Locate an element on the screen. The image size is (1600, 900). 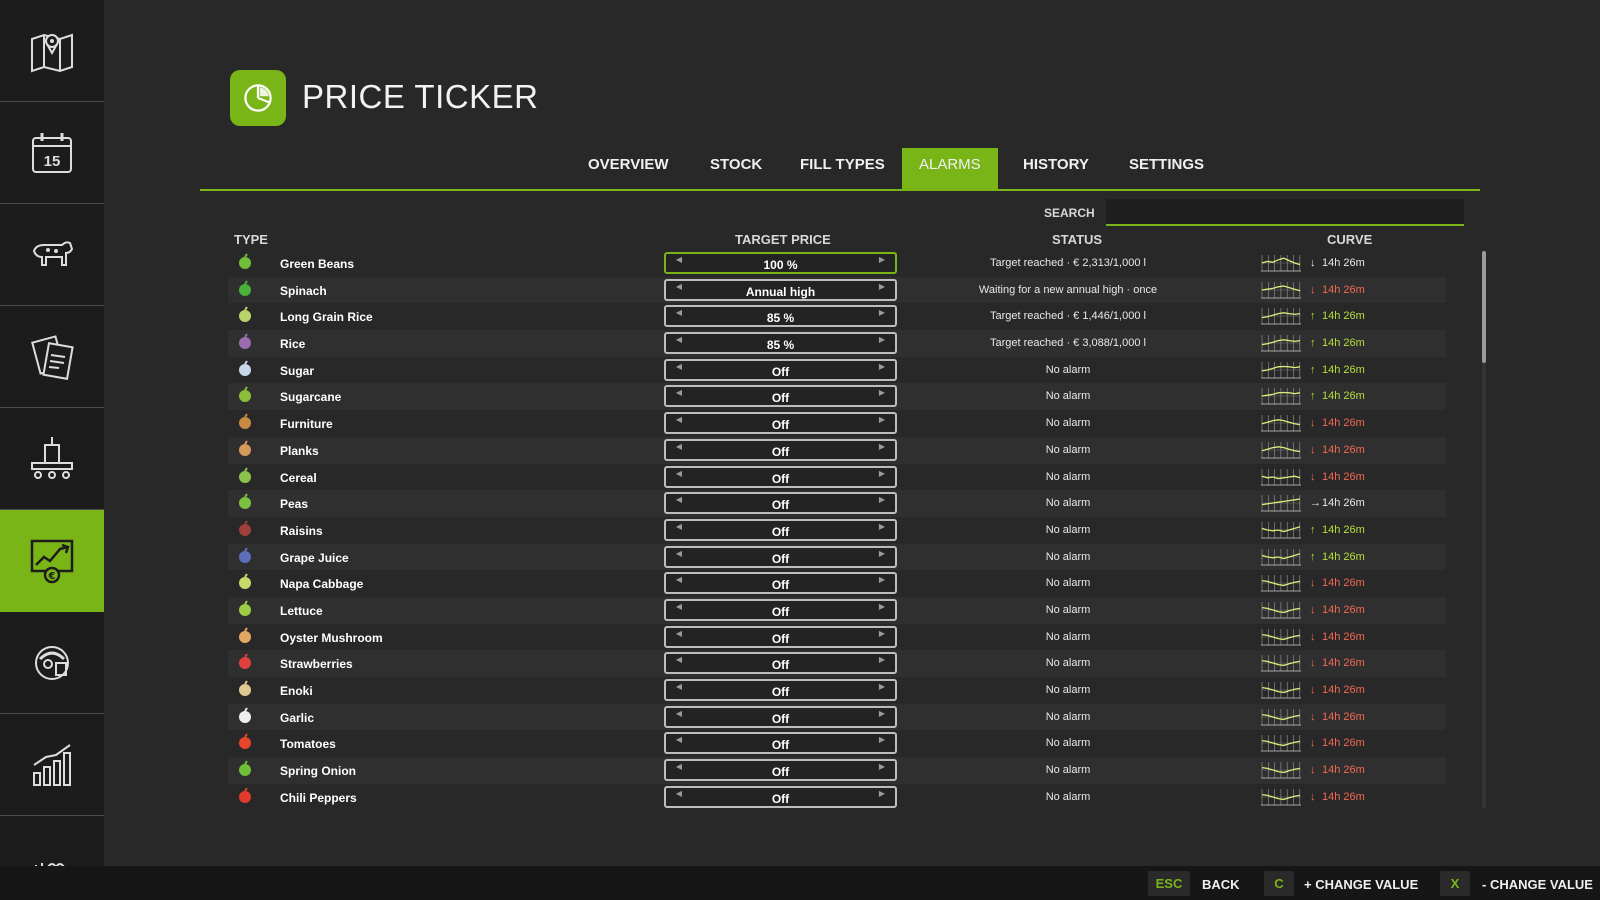
table-row: Garlic ◀ Off ▶ No alarm ↓ 14h 26m is located at coordinates (837, 717).